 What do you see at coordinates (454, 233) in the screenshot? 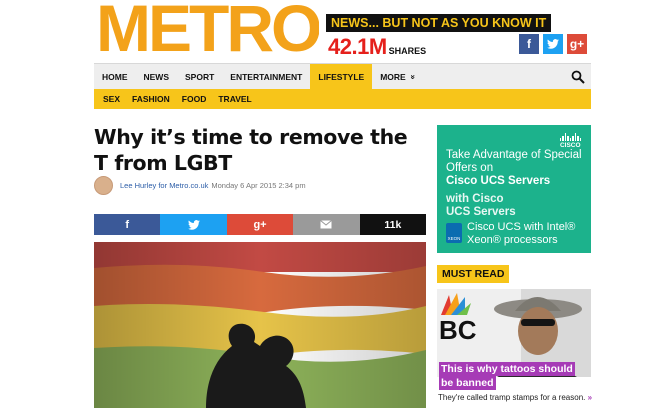
I see `intel-xeon-badge: XEON` at bounding box center [454, 233].